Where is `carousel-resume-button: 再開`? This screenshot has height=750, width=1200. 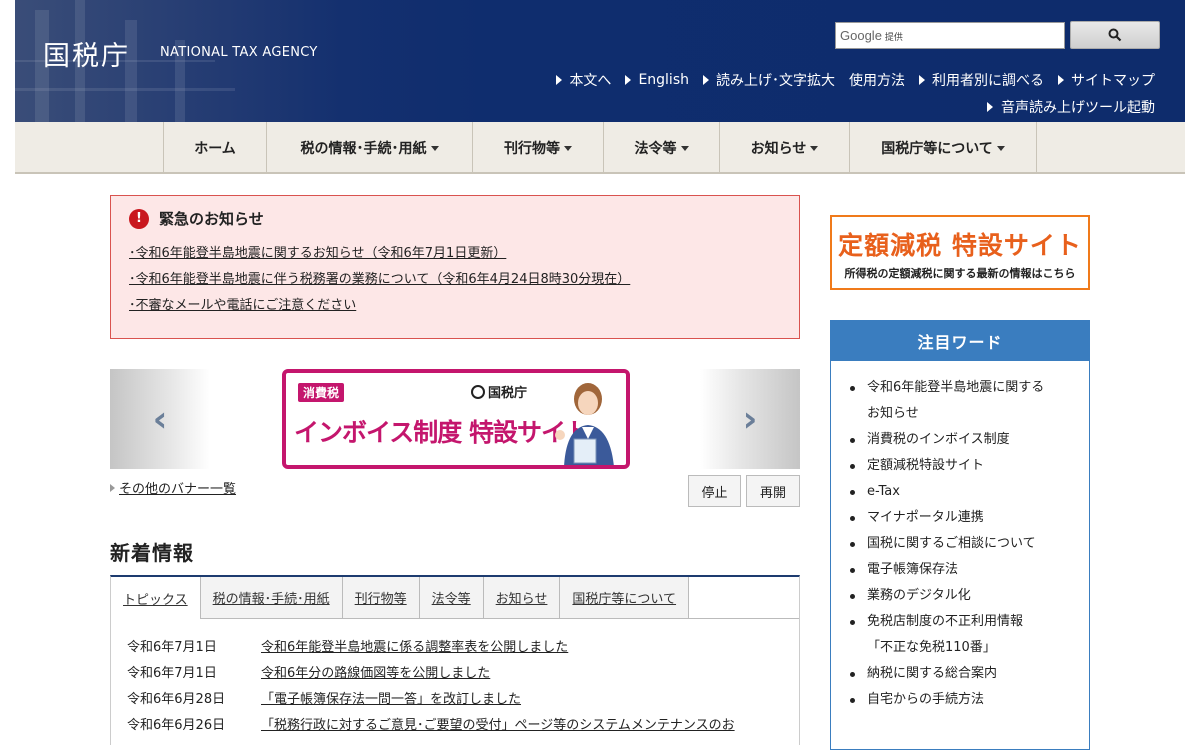
carousel-resume-button: 再開 is located at coordinates (773, 491).